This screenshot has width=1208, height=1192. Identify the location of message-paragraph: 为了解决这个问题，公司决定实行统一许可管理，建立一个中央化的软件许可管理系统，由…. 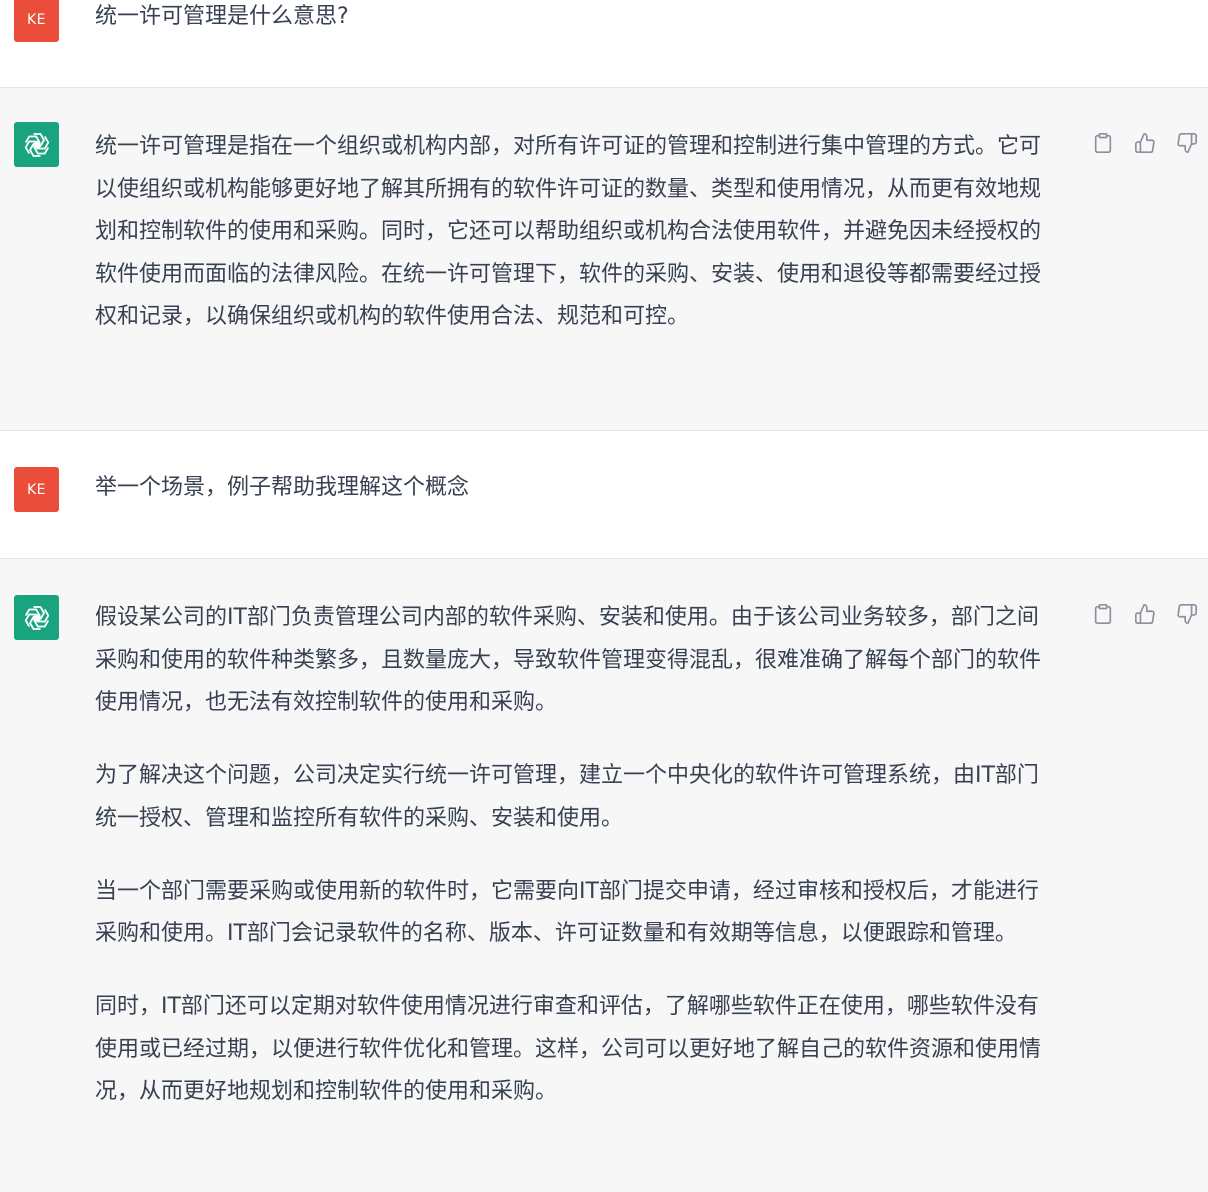
(567, 797).